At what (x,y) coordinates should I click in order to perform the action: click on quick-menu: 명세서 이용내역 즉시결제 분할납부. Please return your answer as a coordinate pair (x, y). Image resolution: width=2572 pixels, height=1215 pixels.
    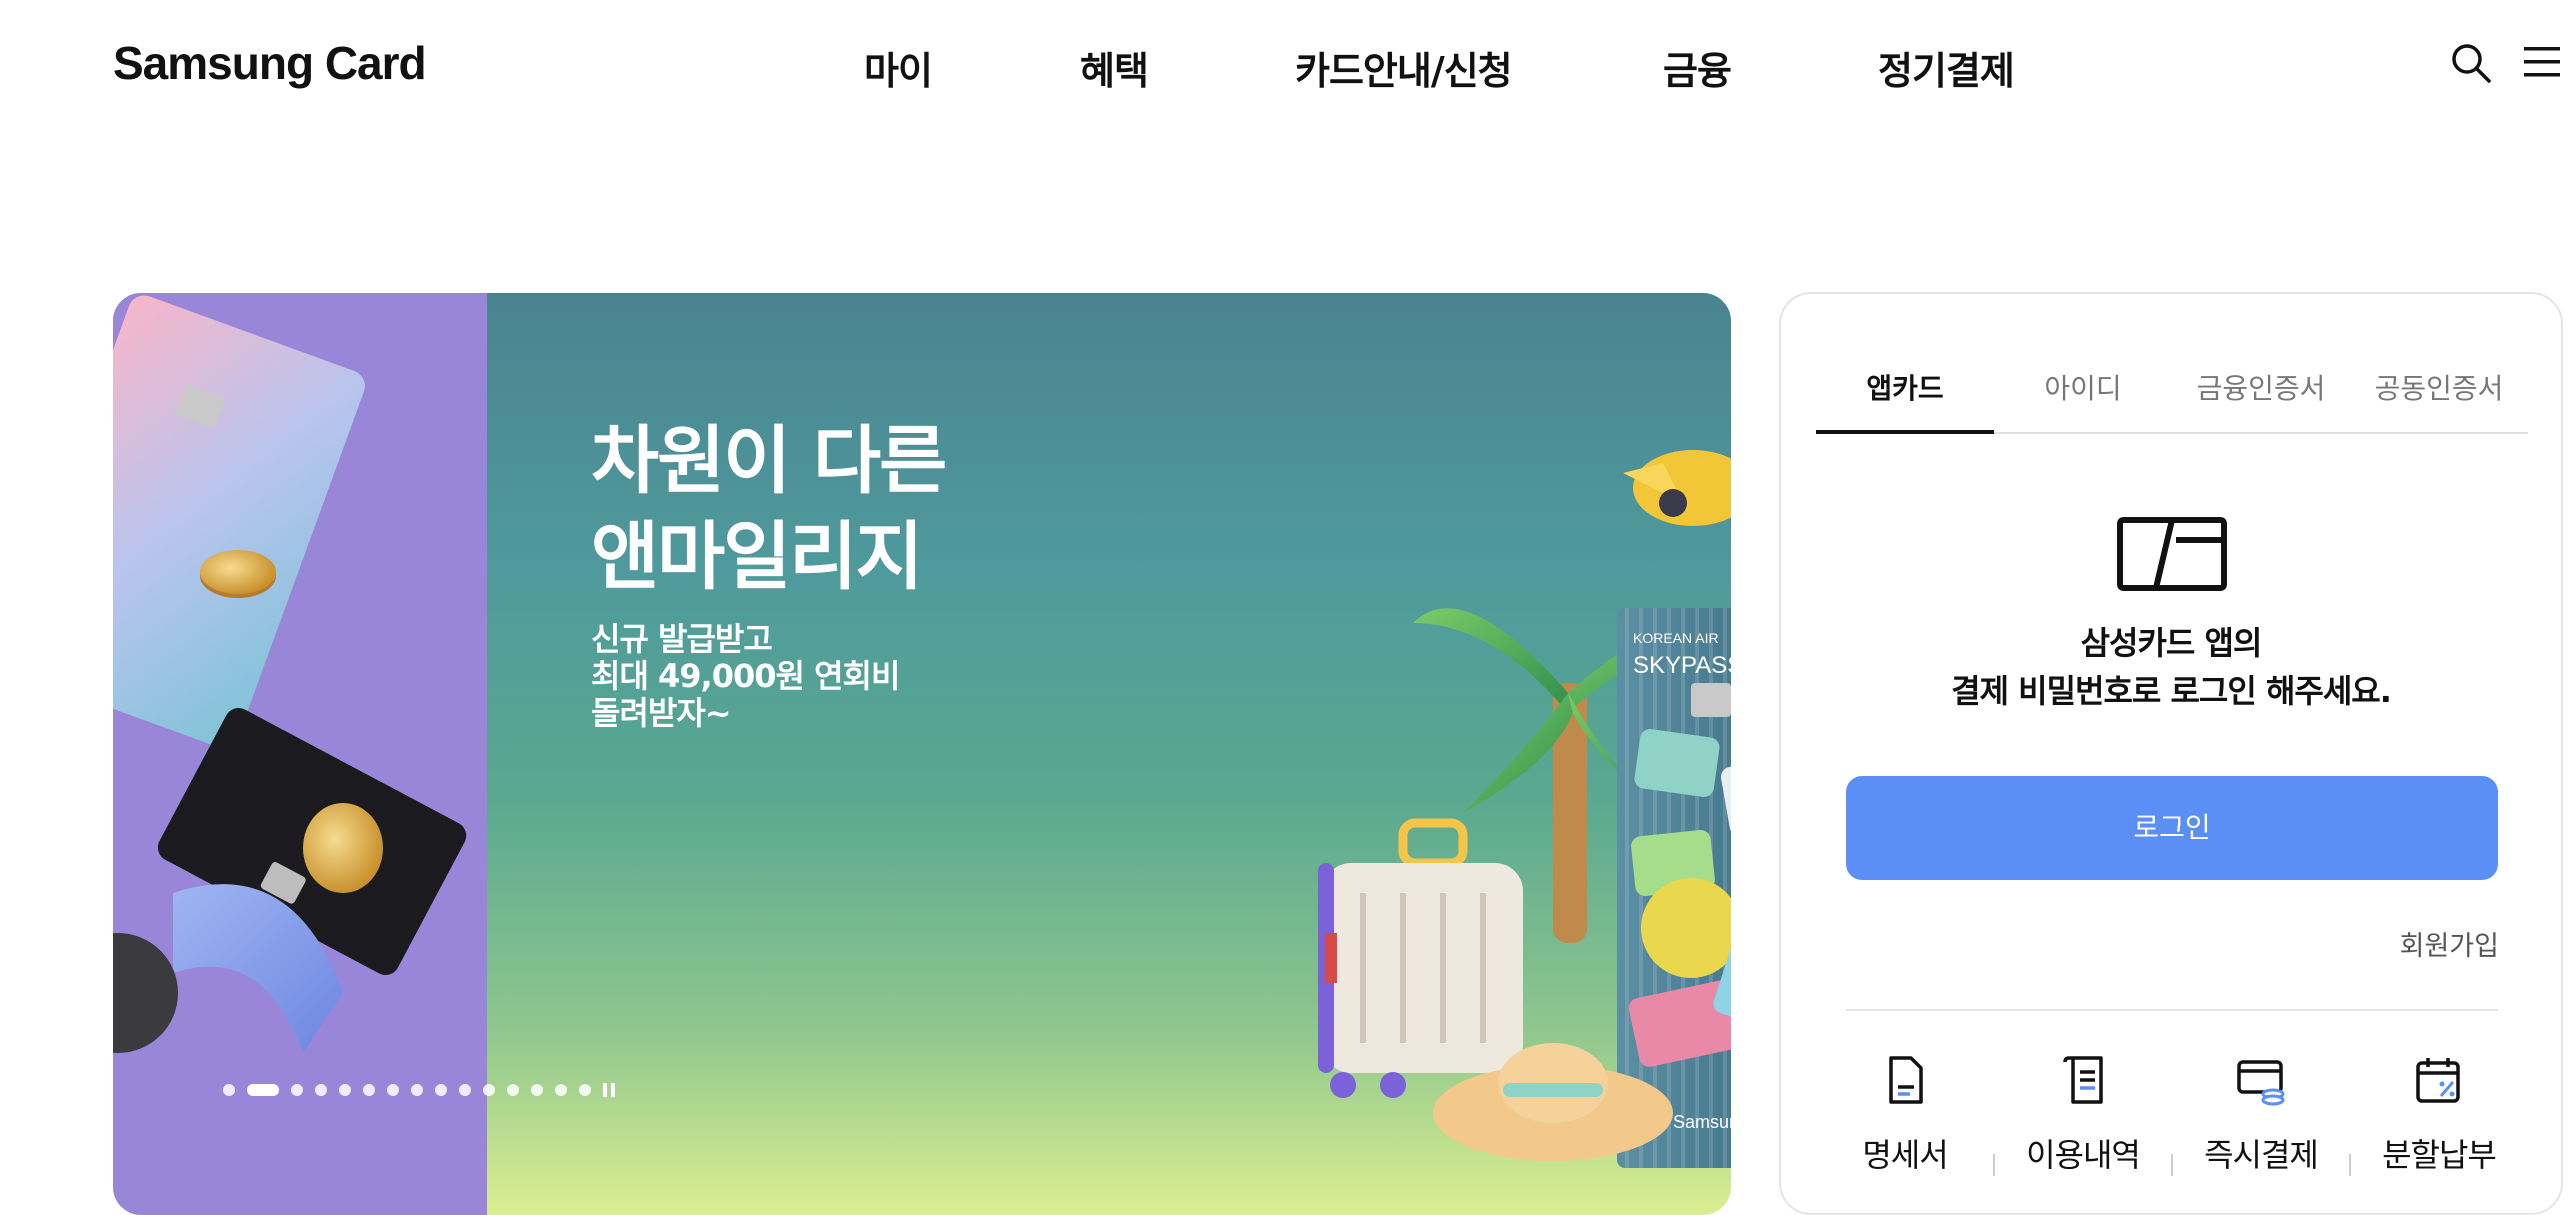
    Looking at the image, I should click on (2172, 1119).